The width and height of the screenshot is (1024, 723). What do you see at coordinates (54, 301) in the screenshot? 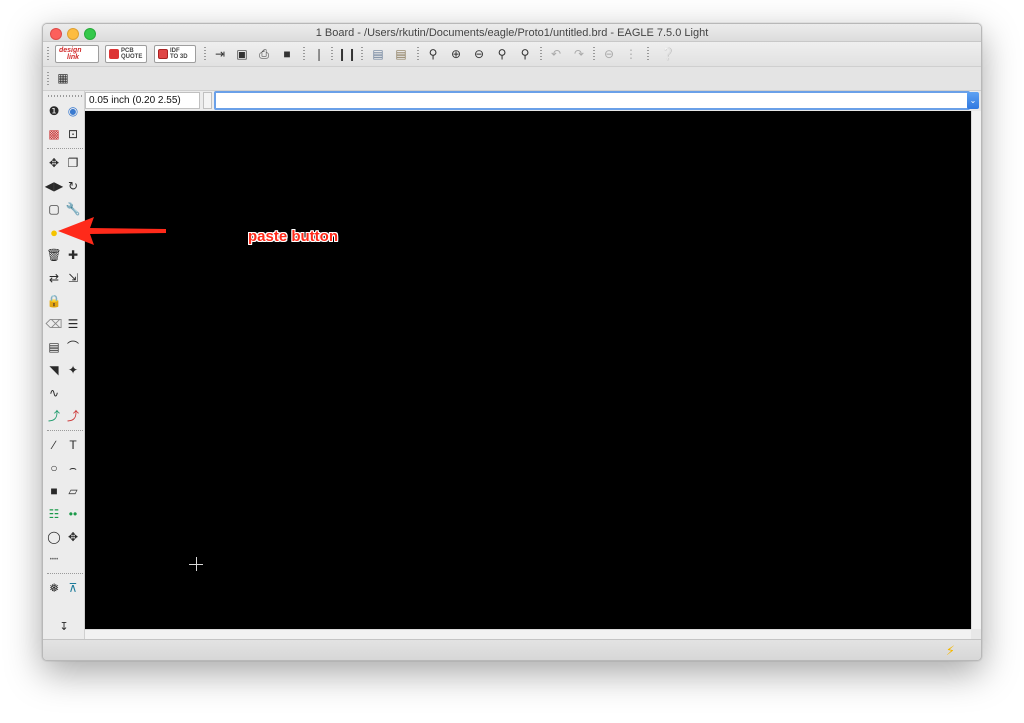
I see `lock-icon: 🔒` at bounding box center [54, 301].